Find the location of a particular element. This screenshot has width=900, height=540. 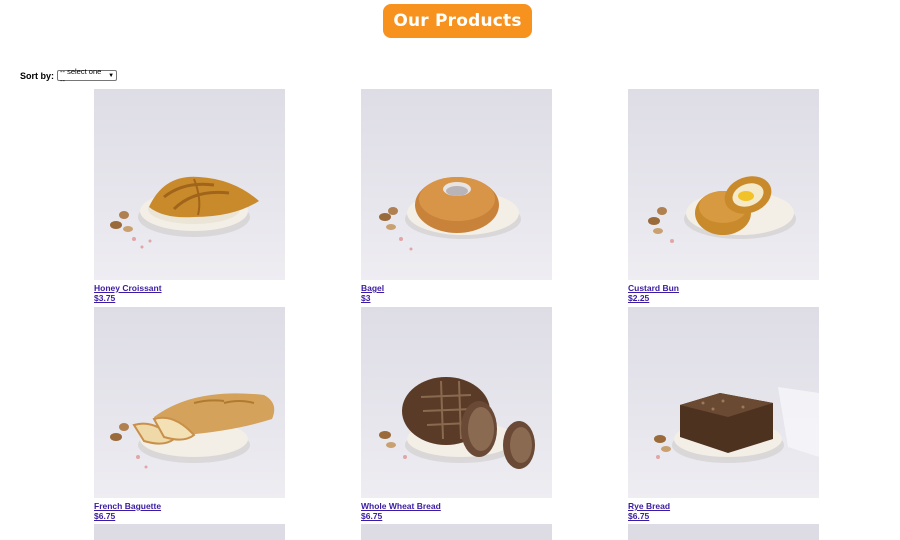

product-price-link: $3.75 is located at coordinates (189, 298).